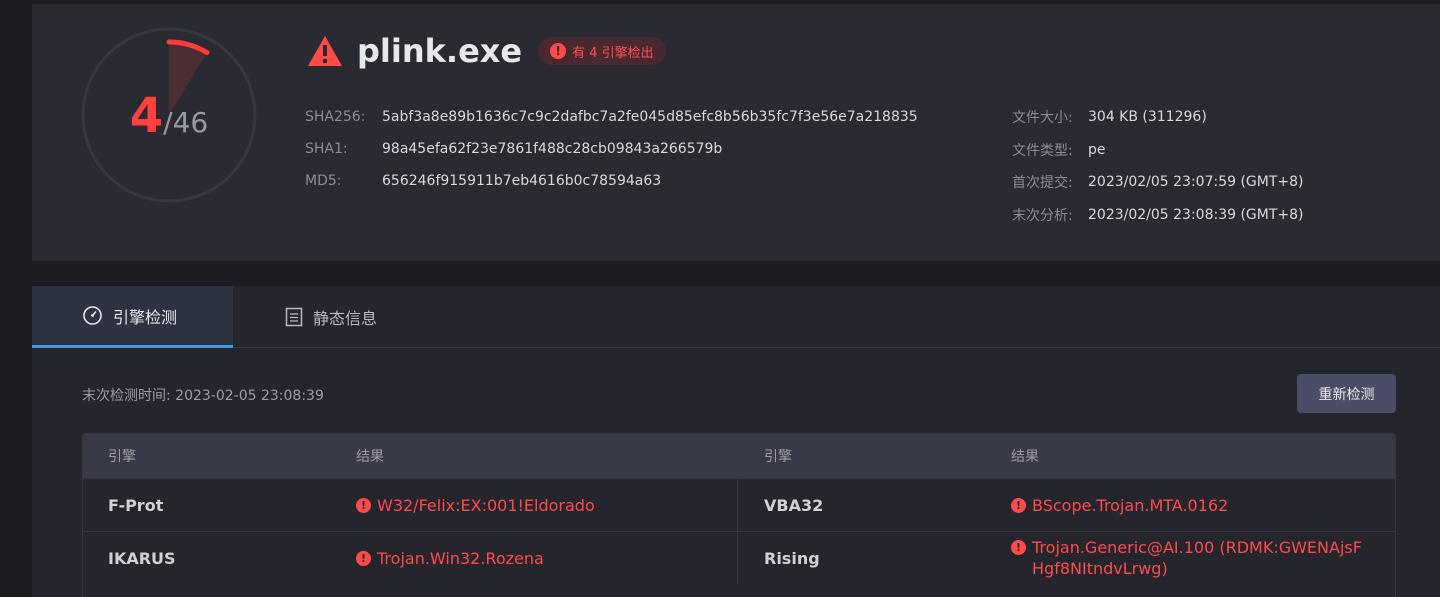 This screenshot has width=1440, height=597. What do you see at coordinates (142, 558) in the screenshot?
I see `engine-name: IKARUS` at bounding box center [142, 558].